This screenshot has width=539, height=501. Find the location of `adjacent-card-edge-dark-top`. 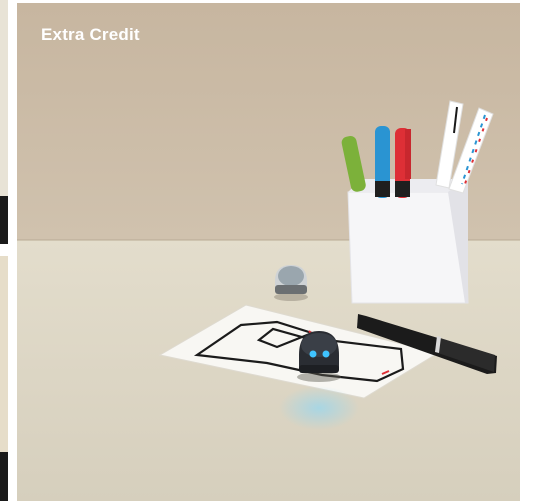

adjacent-card-edge-dark-top is located at coordinates (4, 220).